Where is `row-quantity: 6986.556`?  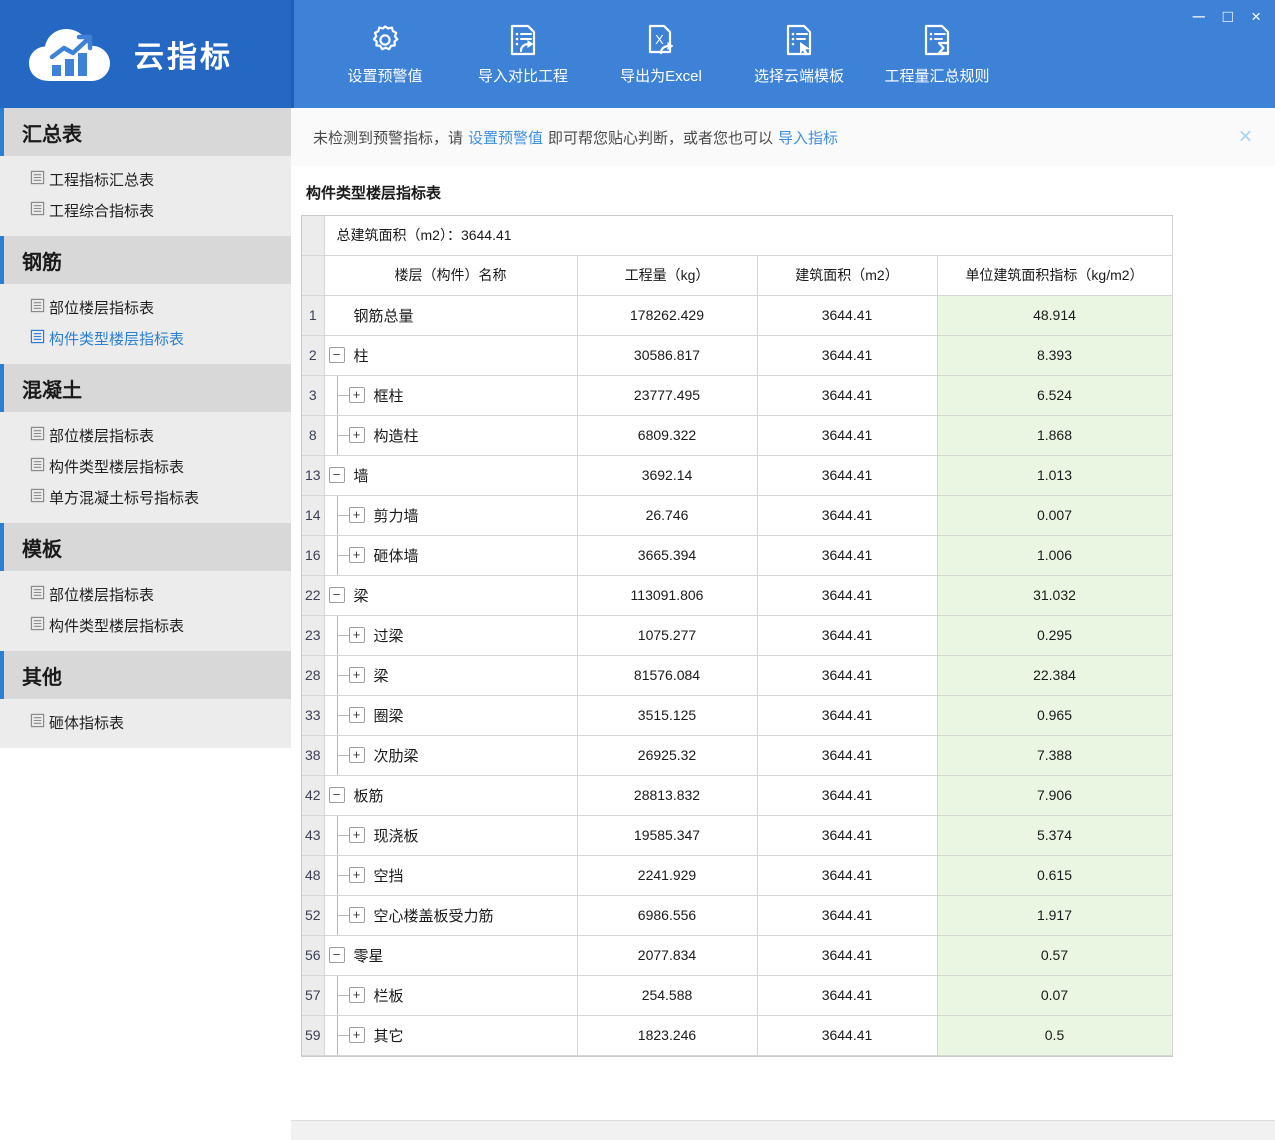
row-quantity: 6986.556 is located at coordinates (667, 915).